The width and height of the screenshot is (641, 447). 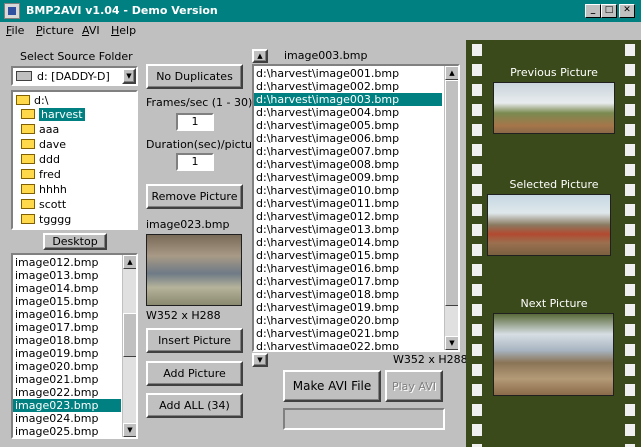 I want to click on sequence-item: d:\harvest\image010.bmp, so click(x=348, y=190).